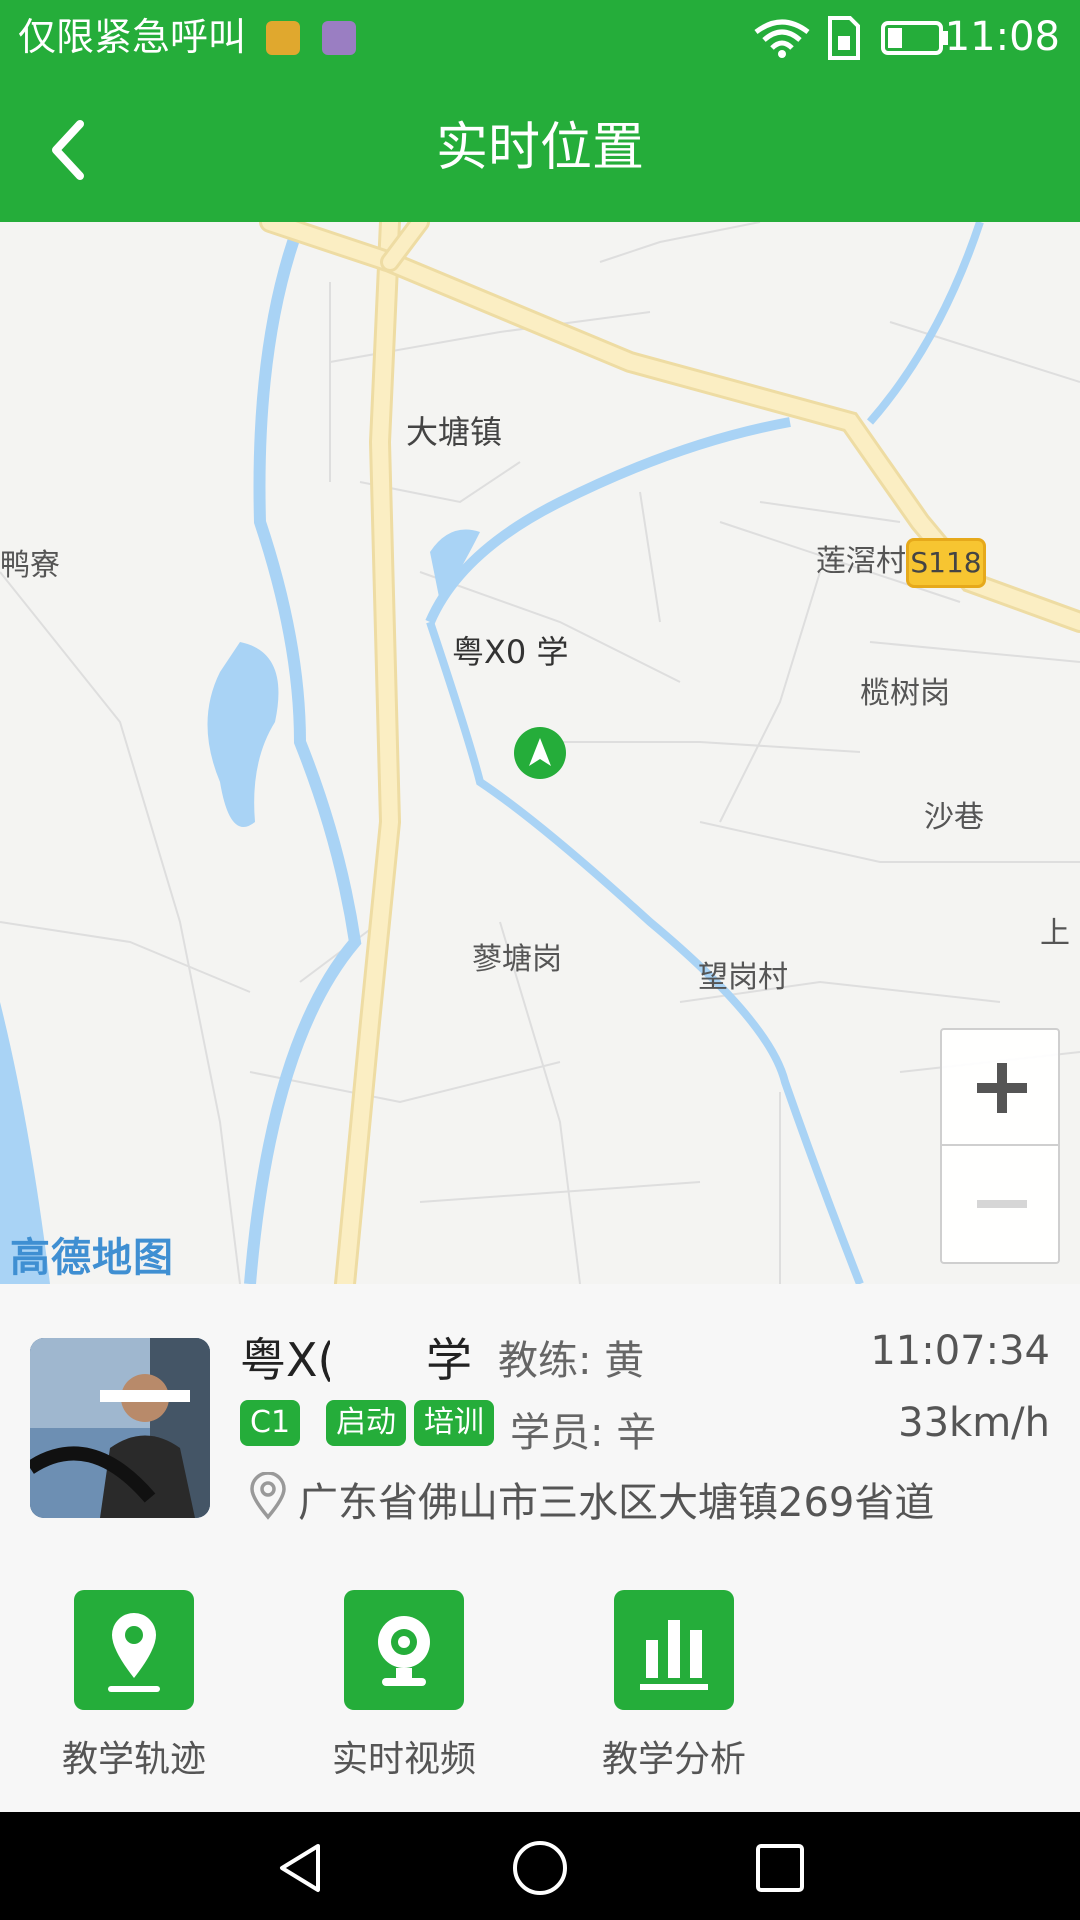 This screenshot has width=1080, height=1920. Describe the element at coordinates (120, 1428) in the screenshot. I see `driver-photo` at that location.